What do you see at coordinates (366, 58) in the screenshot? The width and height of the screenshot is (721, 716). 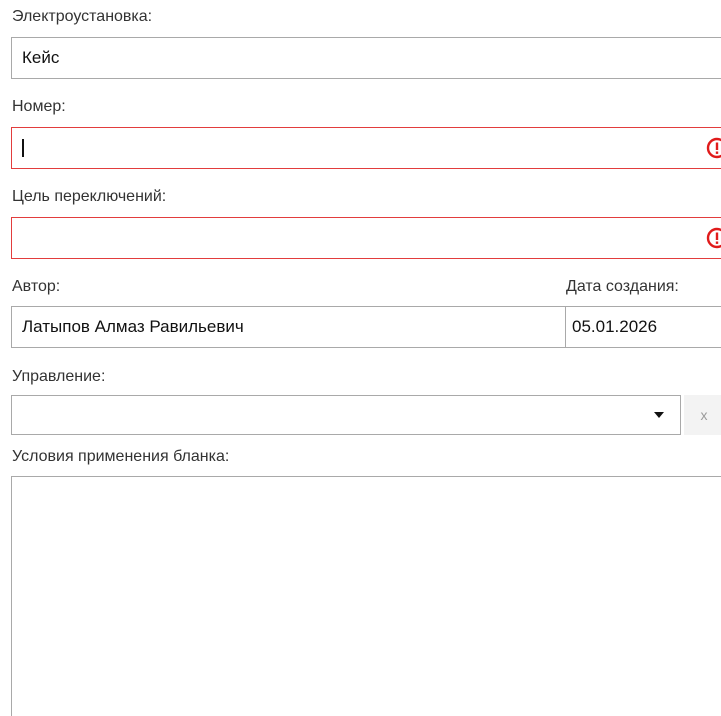 I see `installation-field: Кейс` at bounding box center [366, 58].